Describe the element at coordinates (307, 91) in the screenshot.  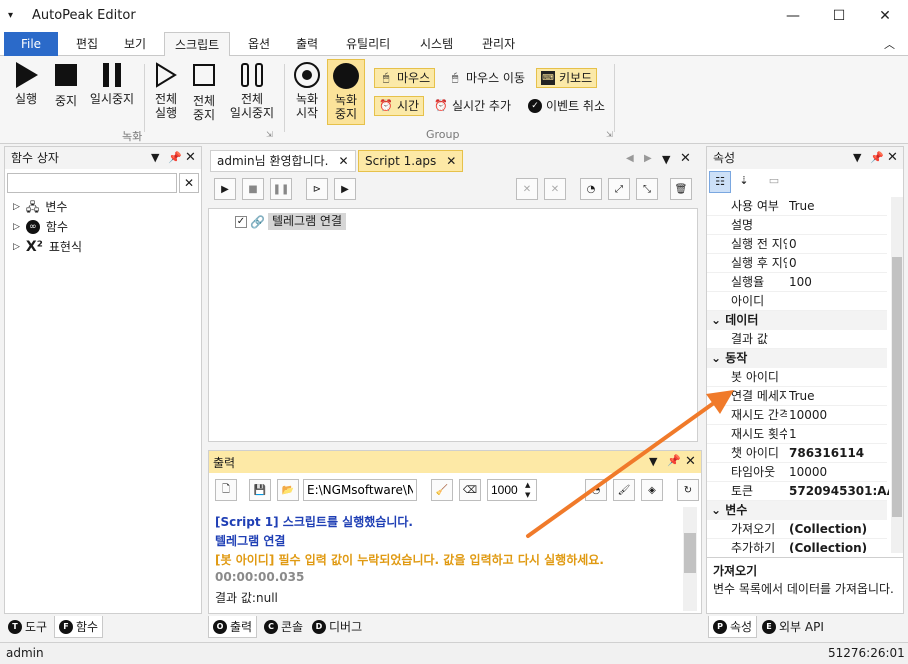
I see `record-start-button: 녹화 시작` at that location.